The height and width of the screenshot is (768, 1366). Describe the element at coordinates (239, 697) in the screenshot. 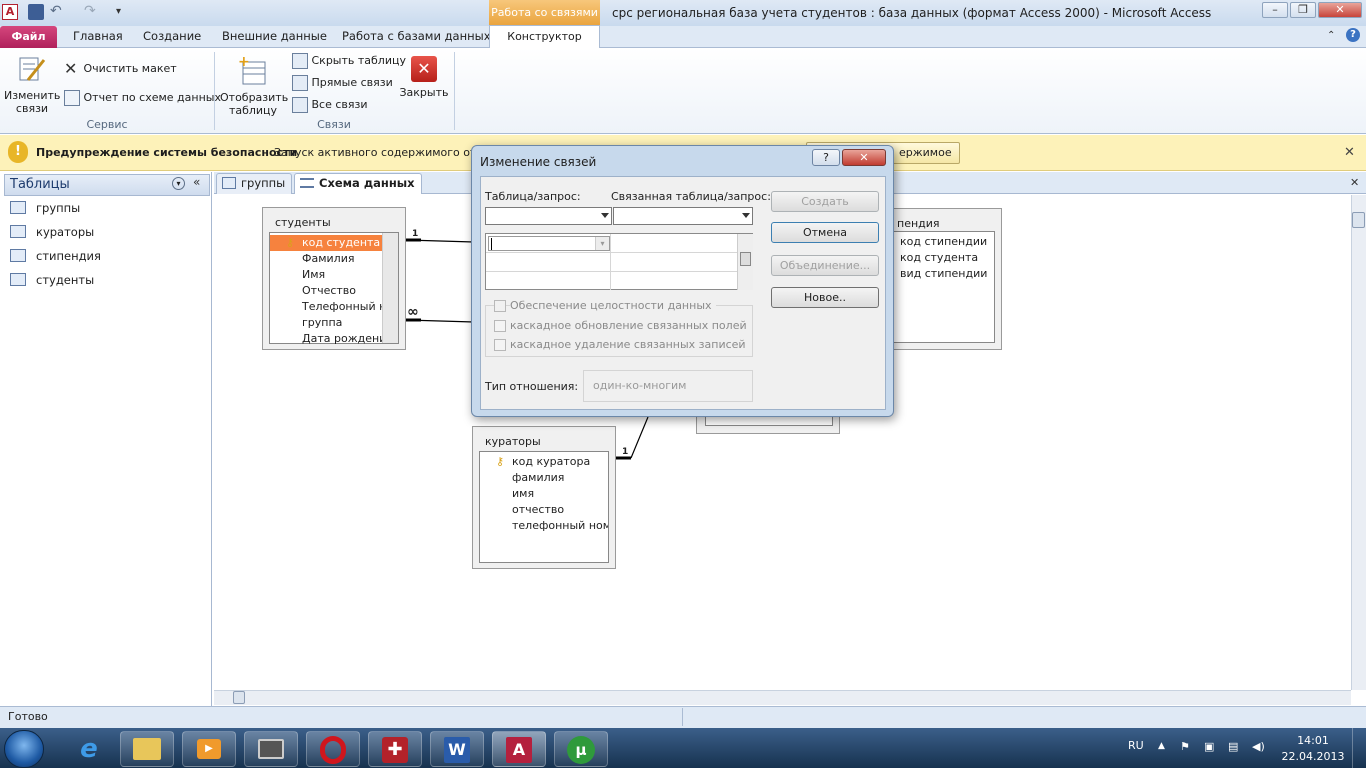

I see `horizontal-scroll-thumb` at that location.